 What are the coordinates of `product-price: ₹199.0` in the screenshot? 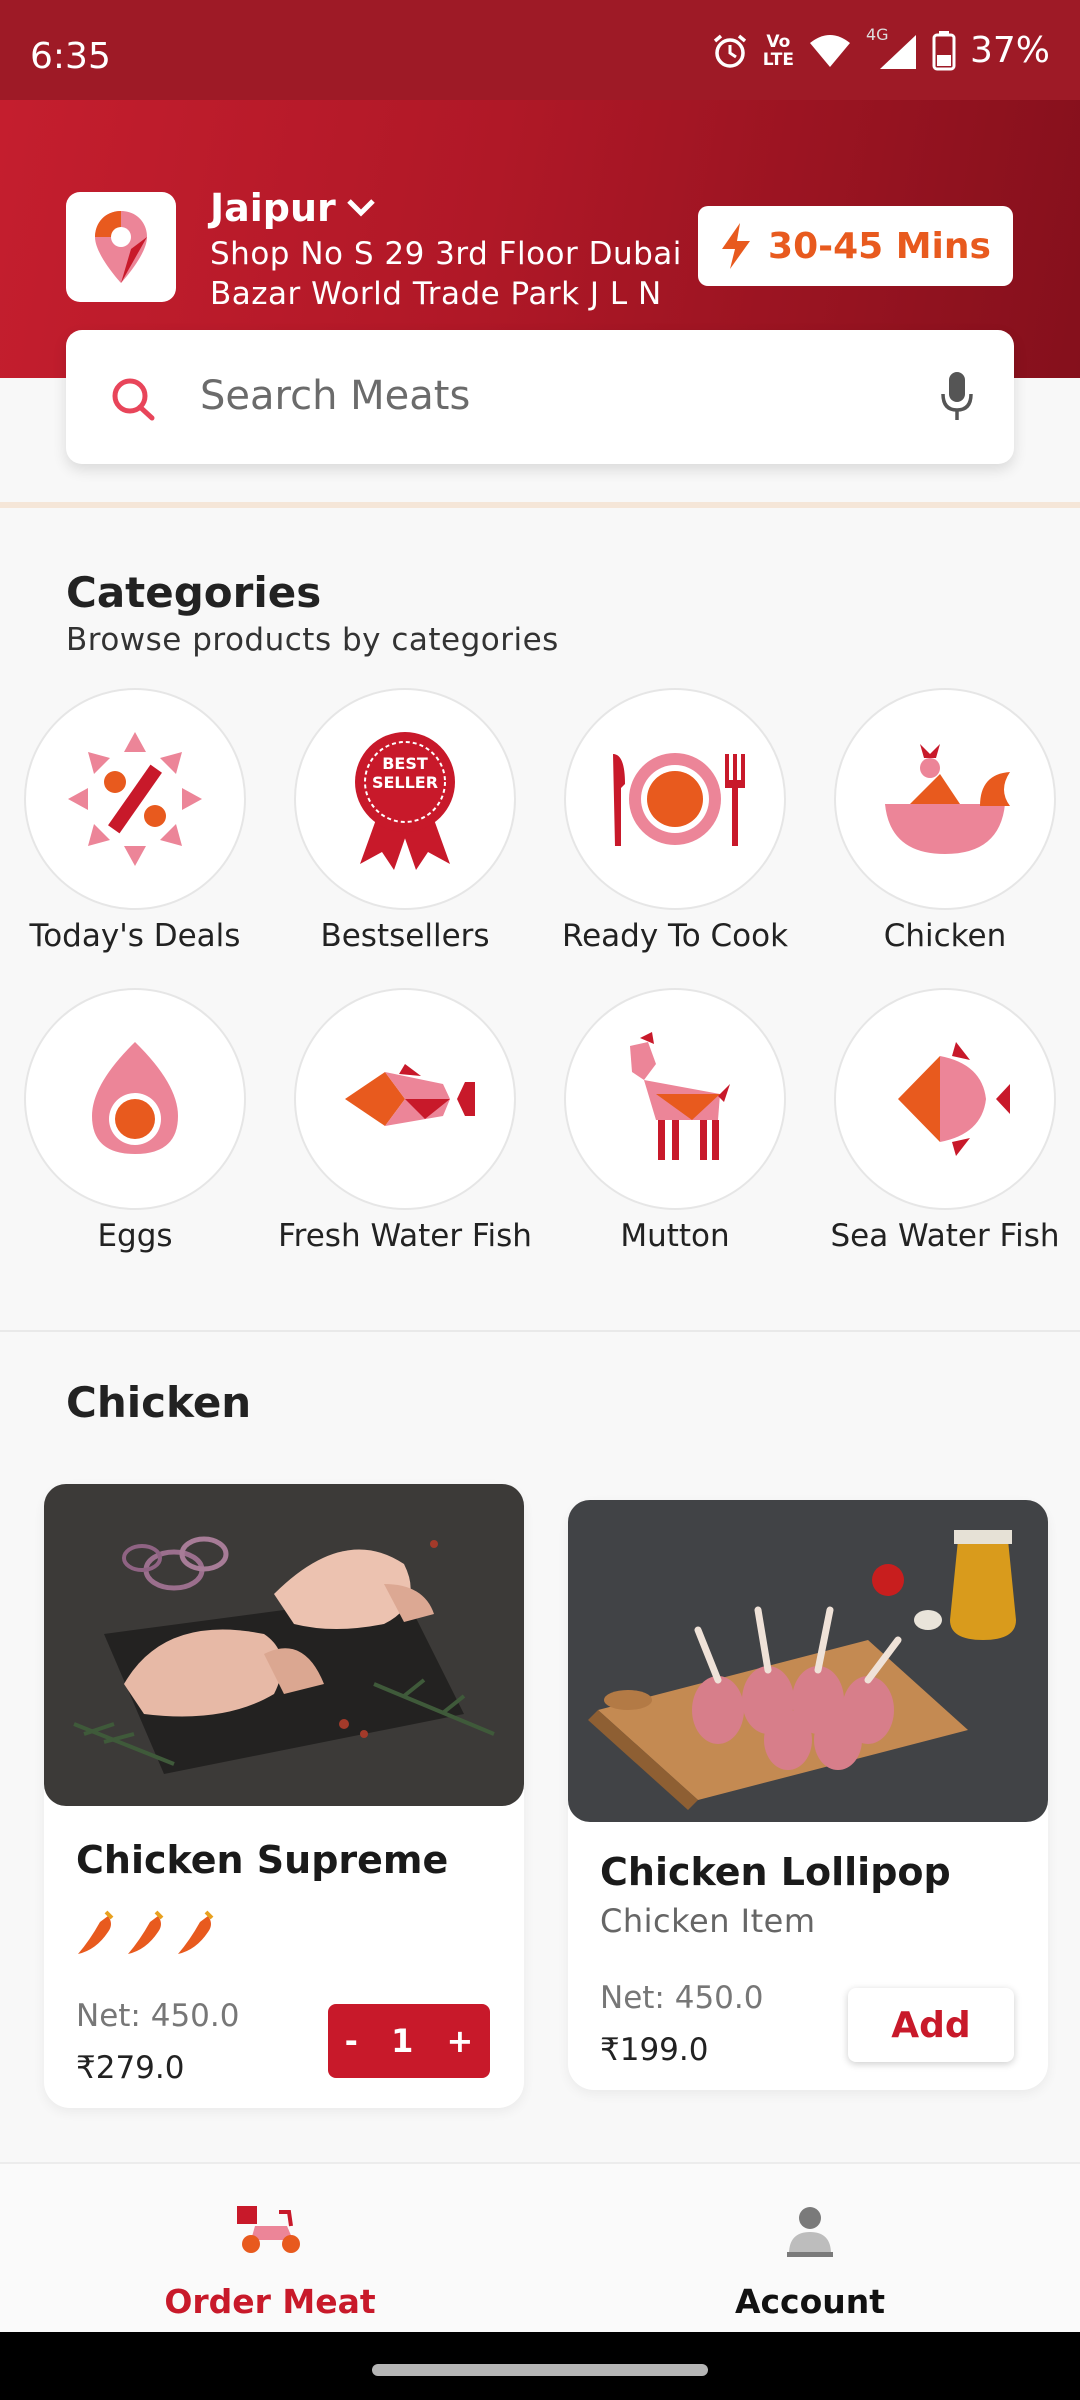 It's located at (654, 2050).